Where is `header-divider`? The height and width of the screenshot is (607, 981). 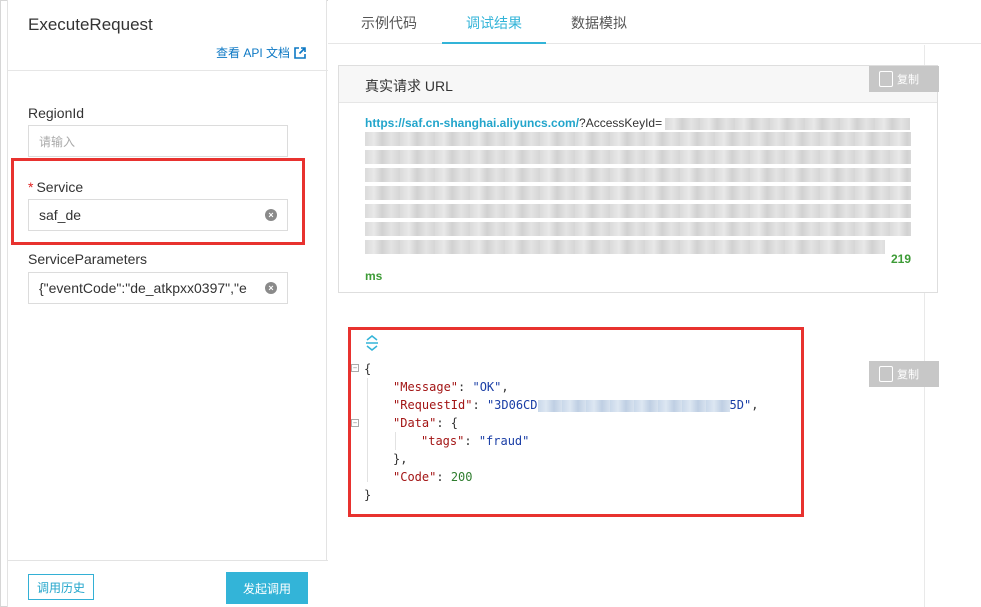 header-divider is located at coordinates (168, 70).